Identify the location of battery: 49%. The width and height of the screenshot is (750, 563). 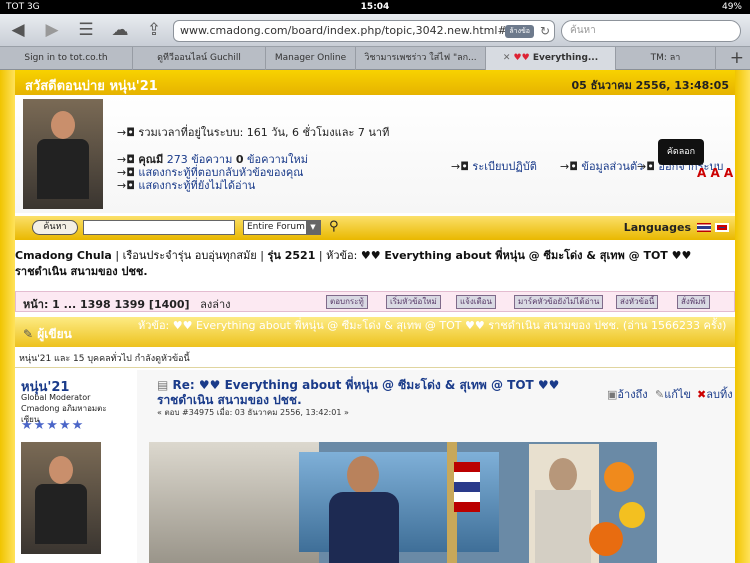
(731, 7).